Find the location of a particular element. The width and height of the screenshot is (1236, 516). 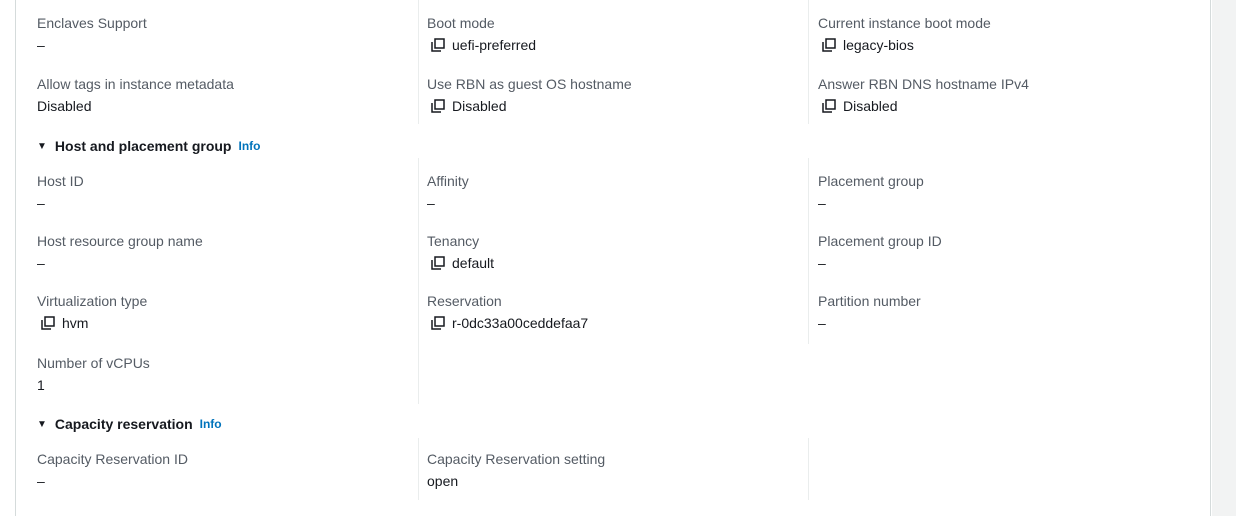

page-gutter is located at coordinates (1224, 258).